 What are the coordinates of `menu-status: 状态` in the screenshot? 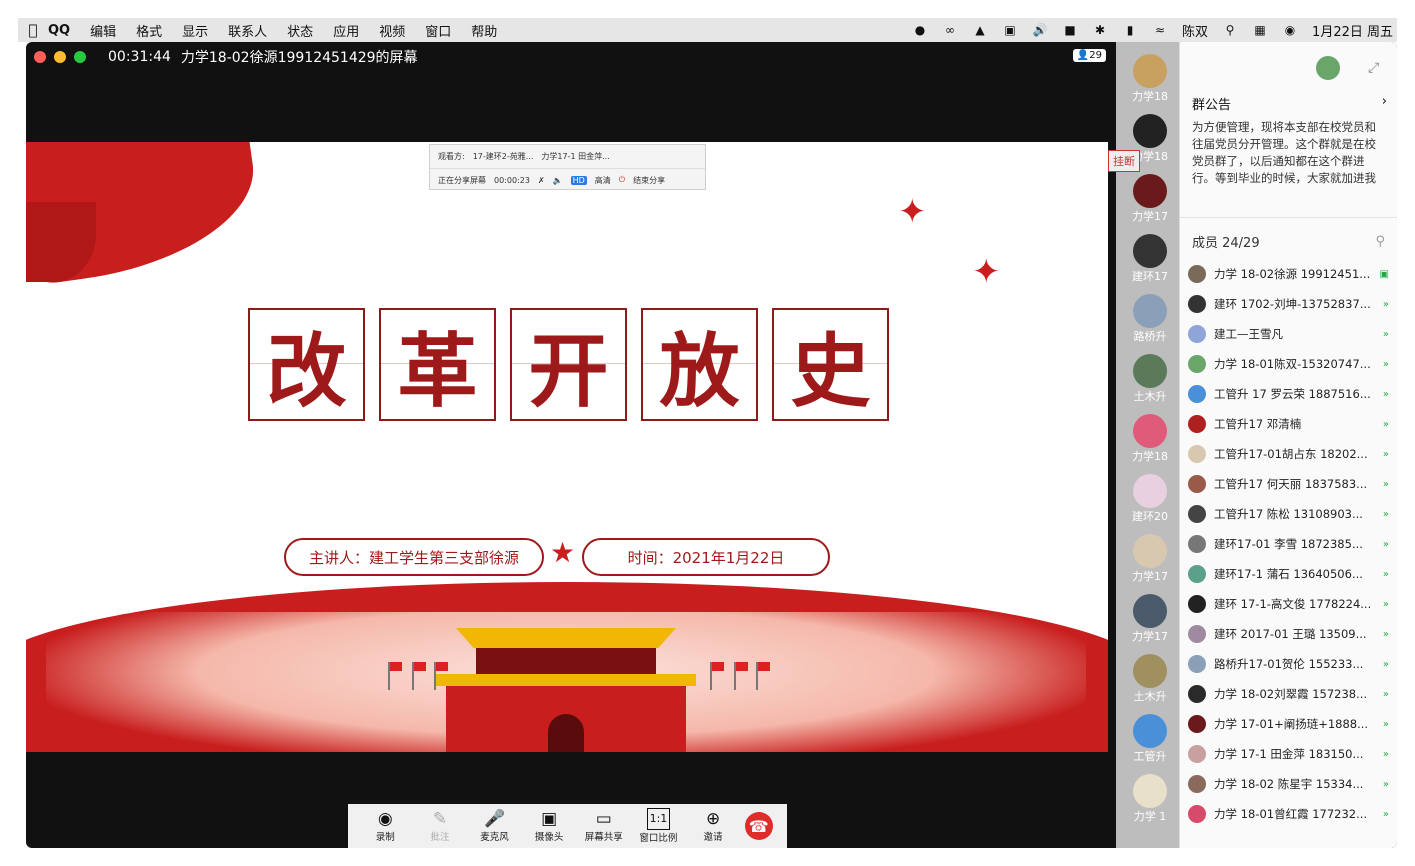 It's located at (300, 30).